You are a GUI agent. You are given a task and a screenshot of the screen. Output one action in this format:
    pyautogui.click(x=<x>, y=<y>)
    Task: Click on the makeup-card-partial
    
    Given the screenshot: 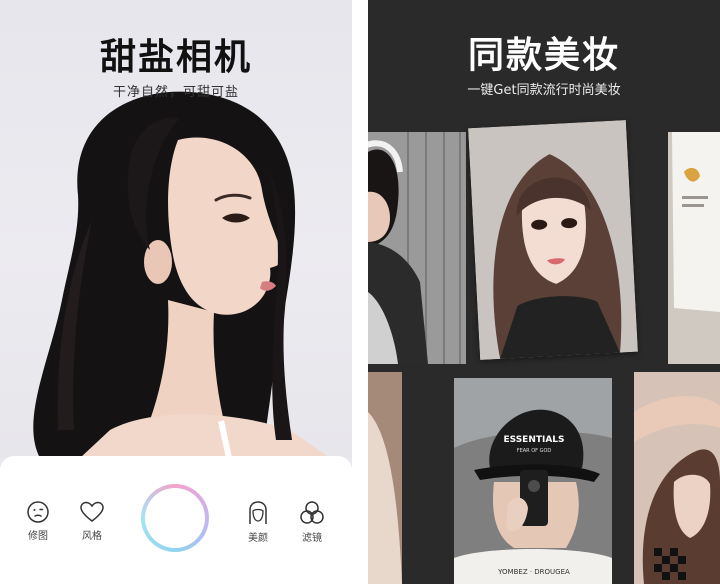 What is the action you would take?
    pyautogui.click(x=385, y=478)
    